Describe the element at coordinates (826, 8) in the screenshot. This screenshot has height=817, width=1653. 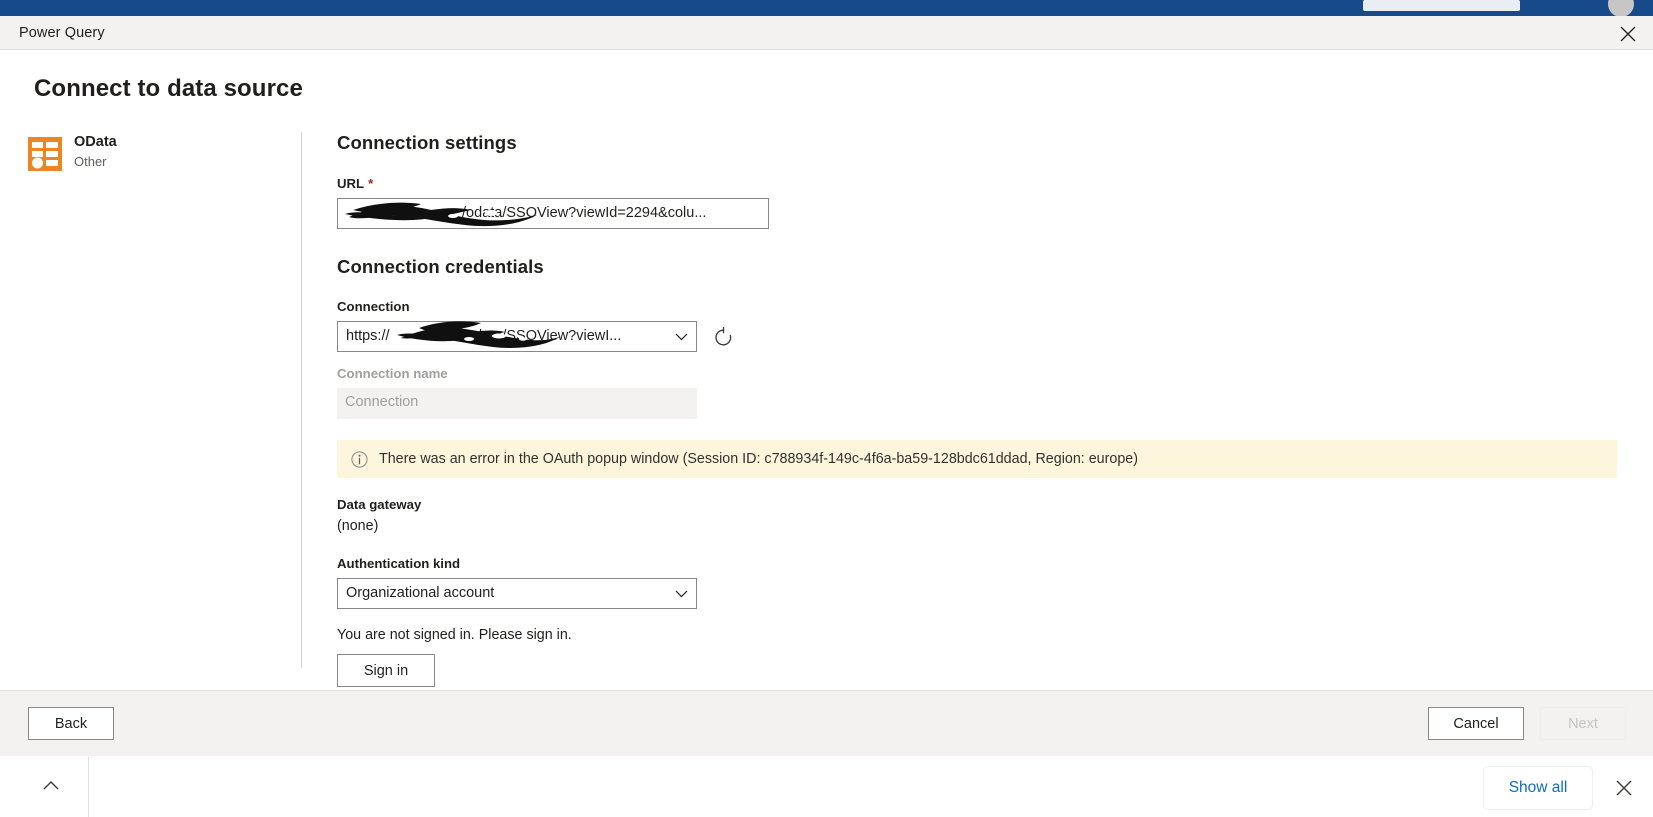
I see `browser-top-strip` at that location.